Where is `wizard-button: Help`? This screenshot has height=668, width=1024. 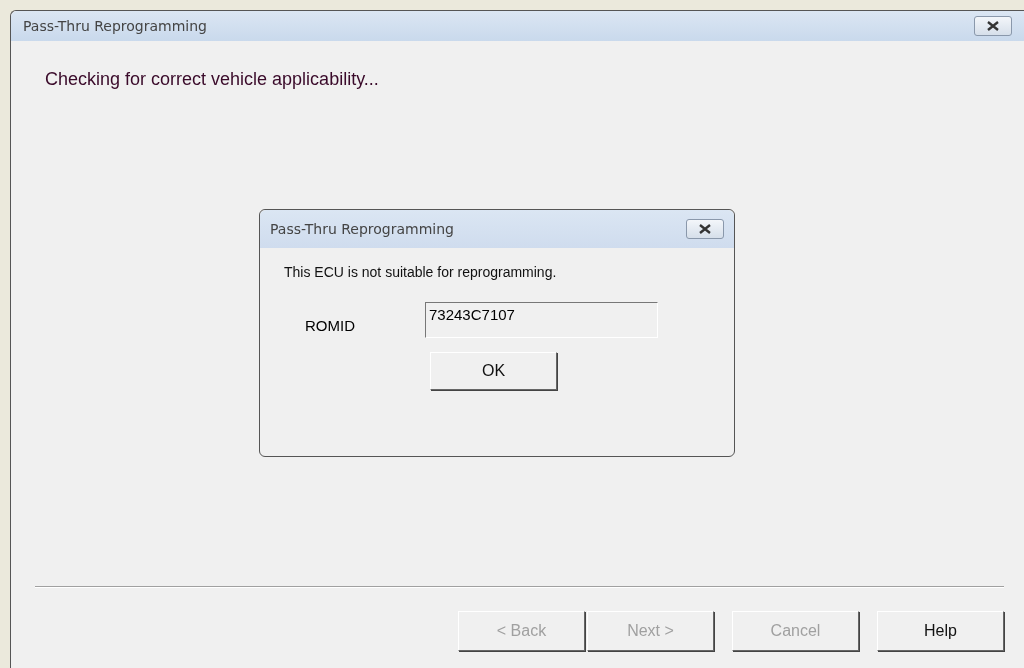
wizard-button: Help is located at coordinates (940, 631).